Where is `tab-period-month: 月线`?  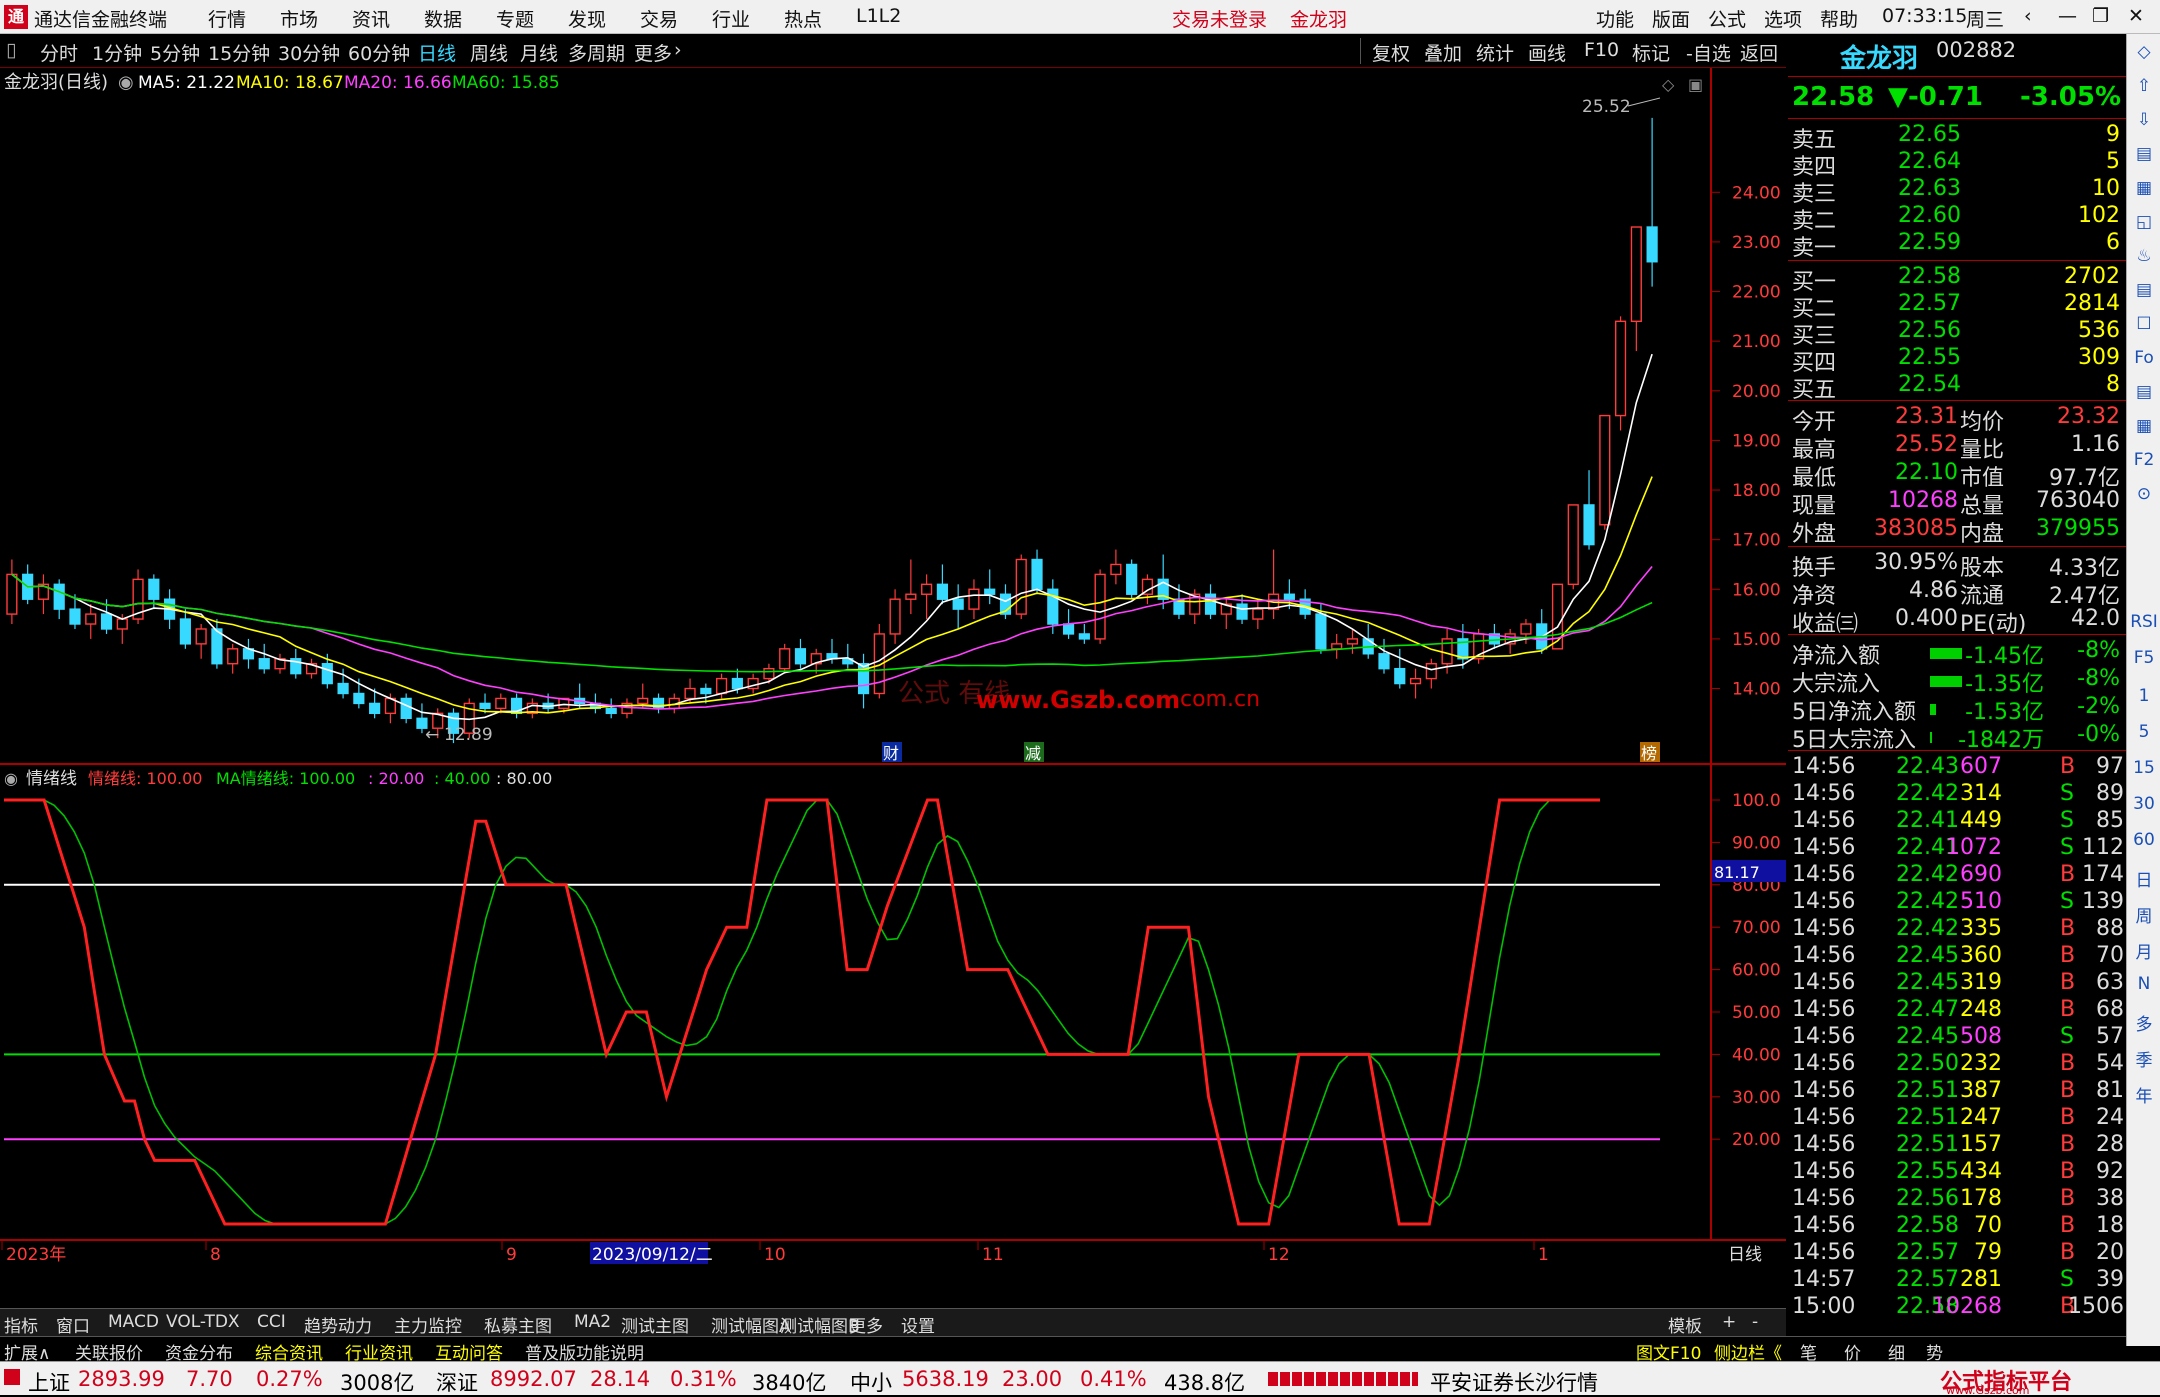
tab-period-month: 月线 is located at coordinates (539, 52).